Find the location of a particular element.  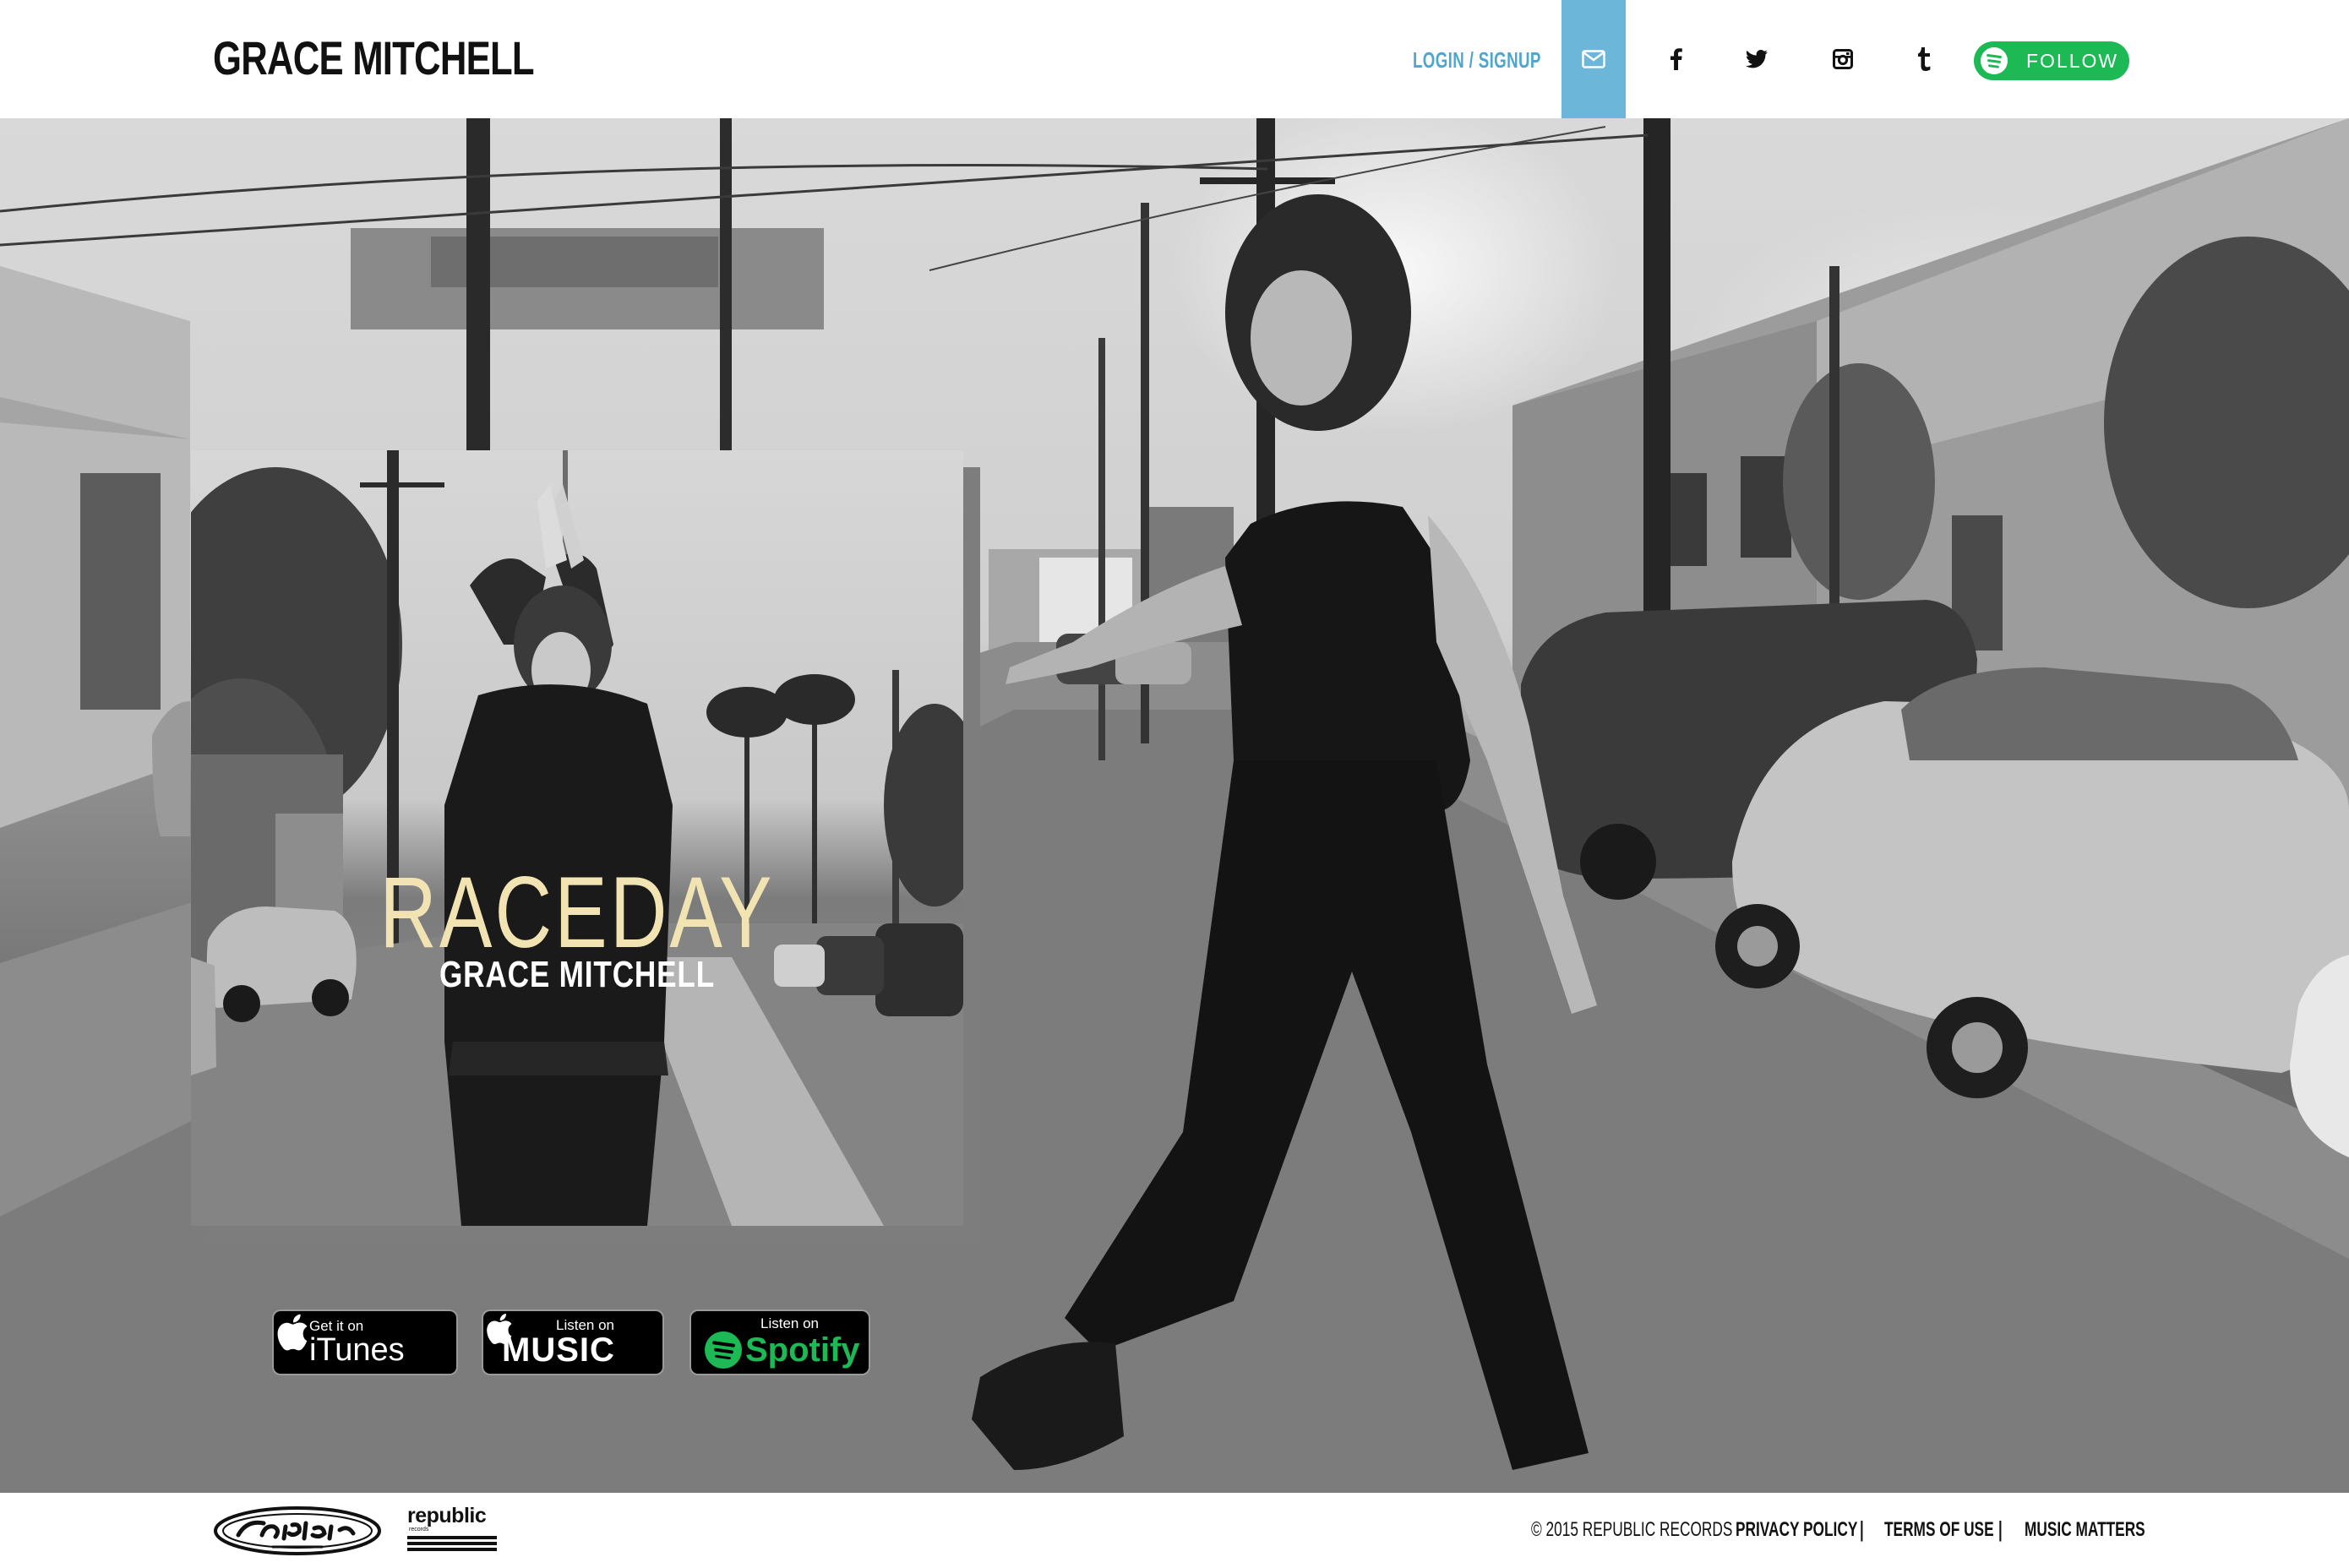

spotify-big-text: Spotify is located at coordinates (802, 1350).